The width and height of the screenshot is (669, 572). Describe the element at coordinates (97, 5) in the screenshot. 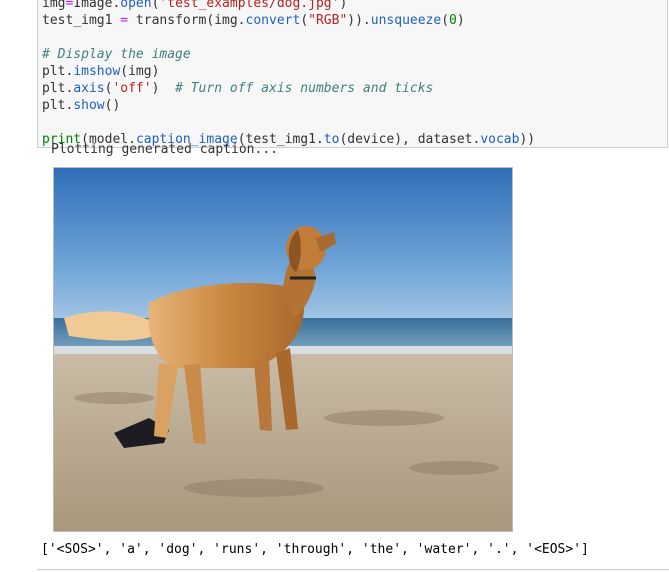

I see `code-token: Image.` at that location.